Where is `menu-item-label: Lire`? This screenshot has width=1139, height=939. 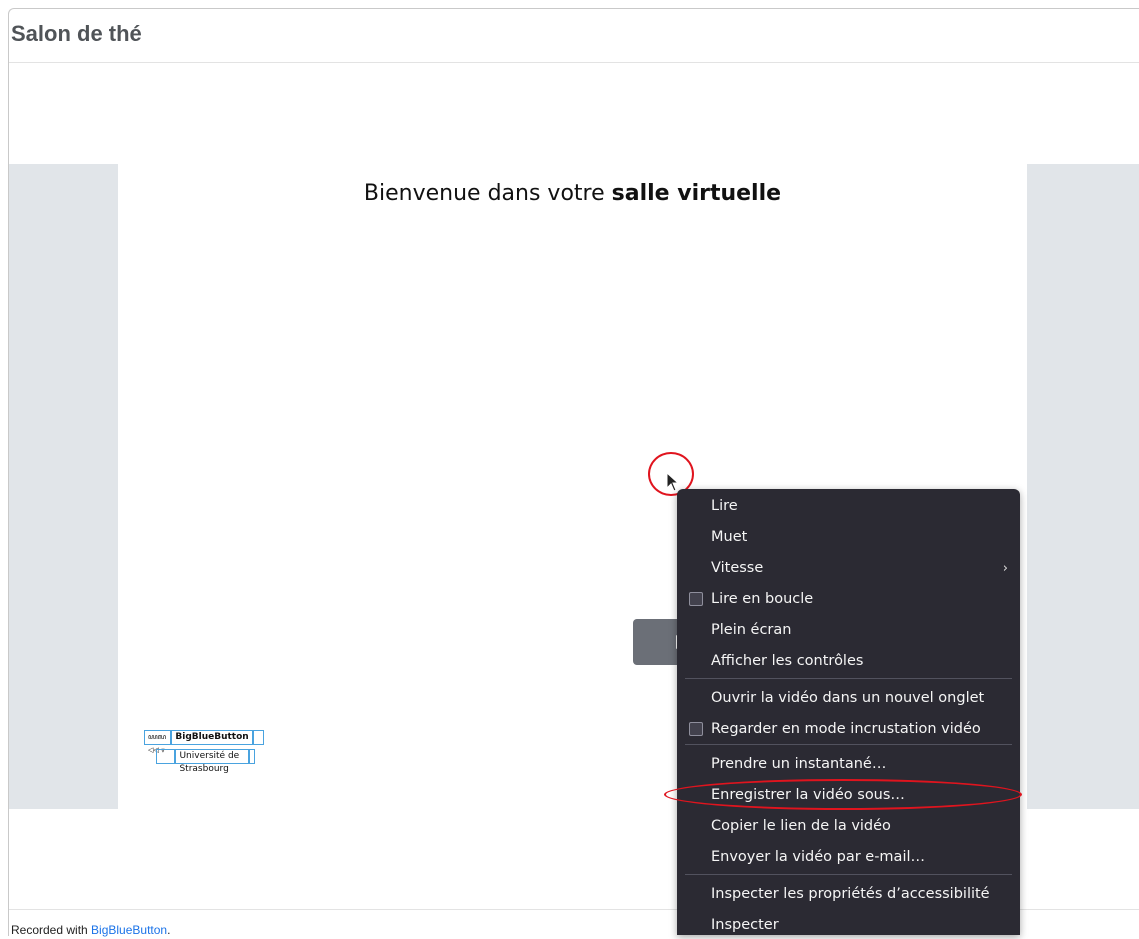 menu-item-label: Lire is located at coordinates (724, 506).